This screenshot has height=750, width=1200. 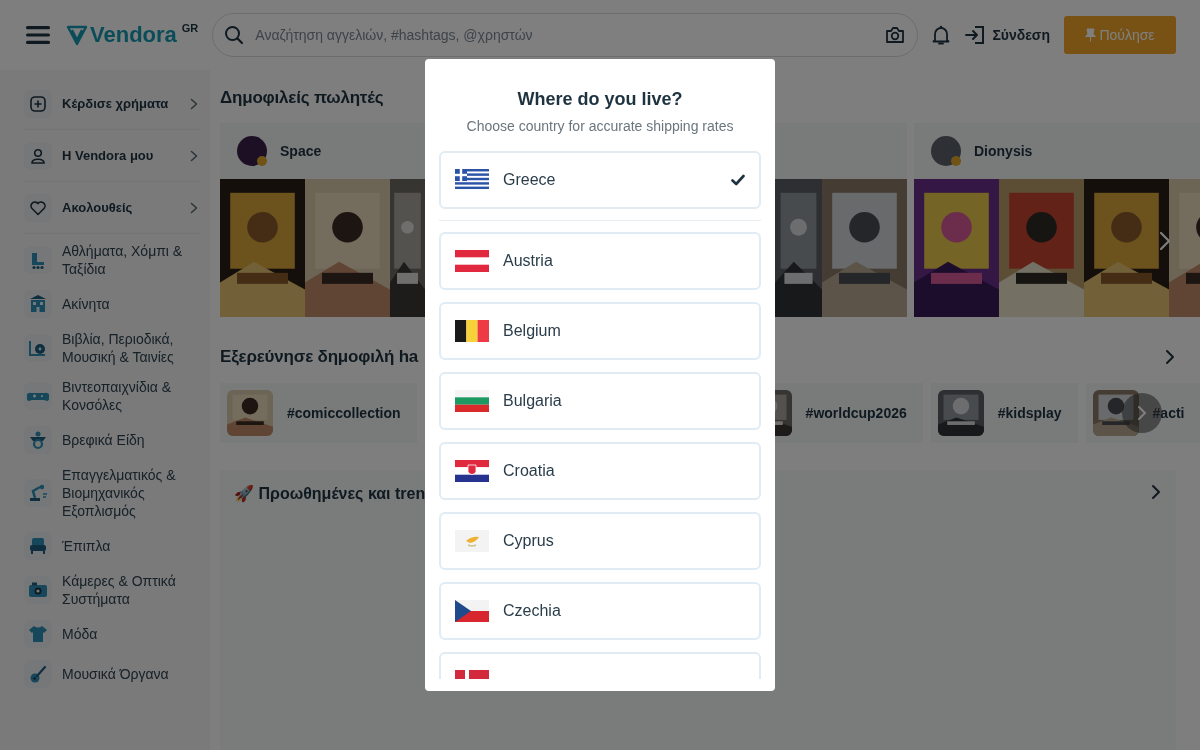 I want to click on country-option: Bulgaria, so click(x=600, y=401).